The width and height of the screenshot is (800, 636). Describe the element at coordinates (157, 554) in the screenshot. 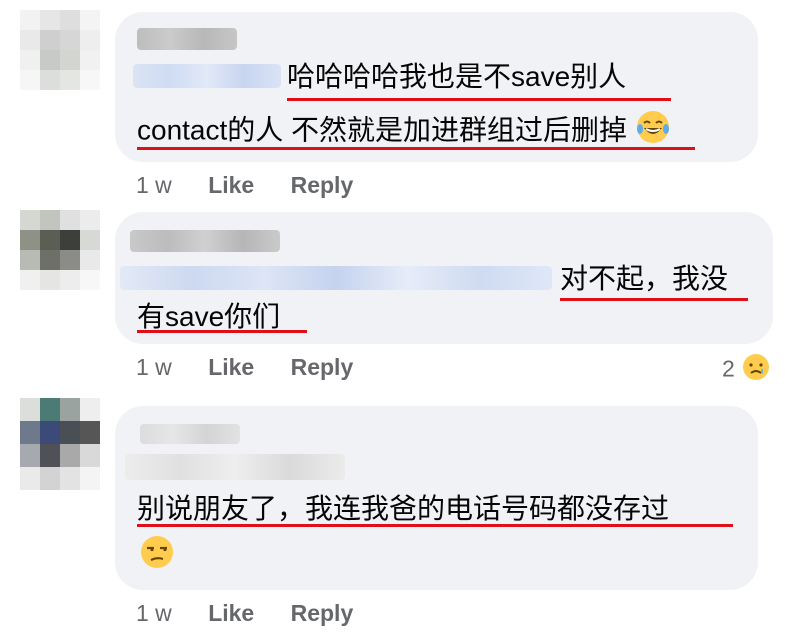

I see `unamused-icon` at that location.